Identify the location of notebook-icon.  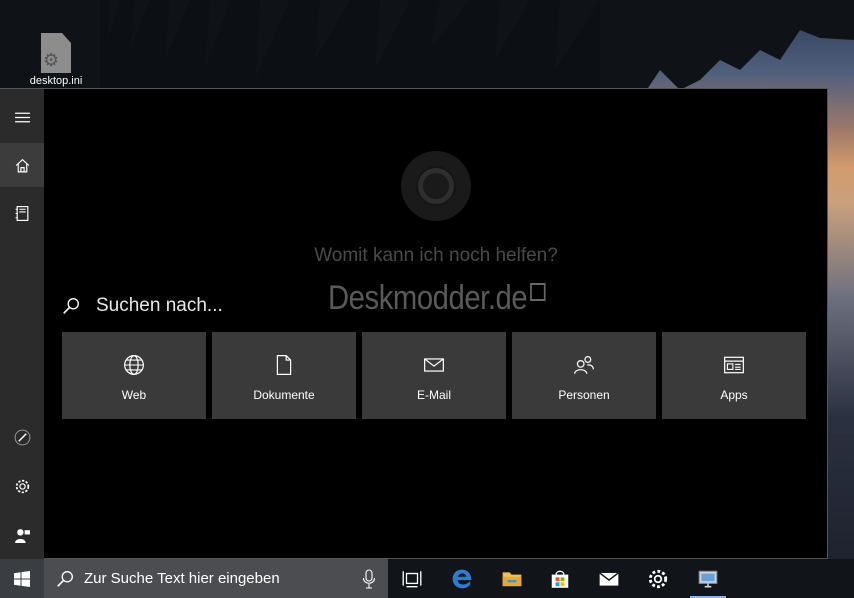
(21, 213).